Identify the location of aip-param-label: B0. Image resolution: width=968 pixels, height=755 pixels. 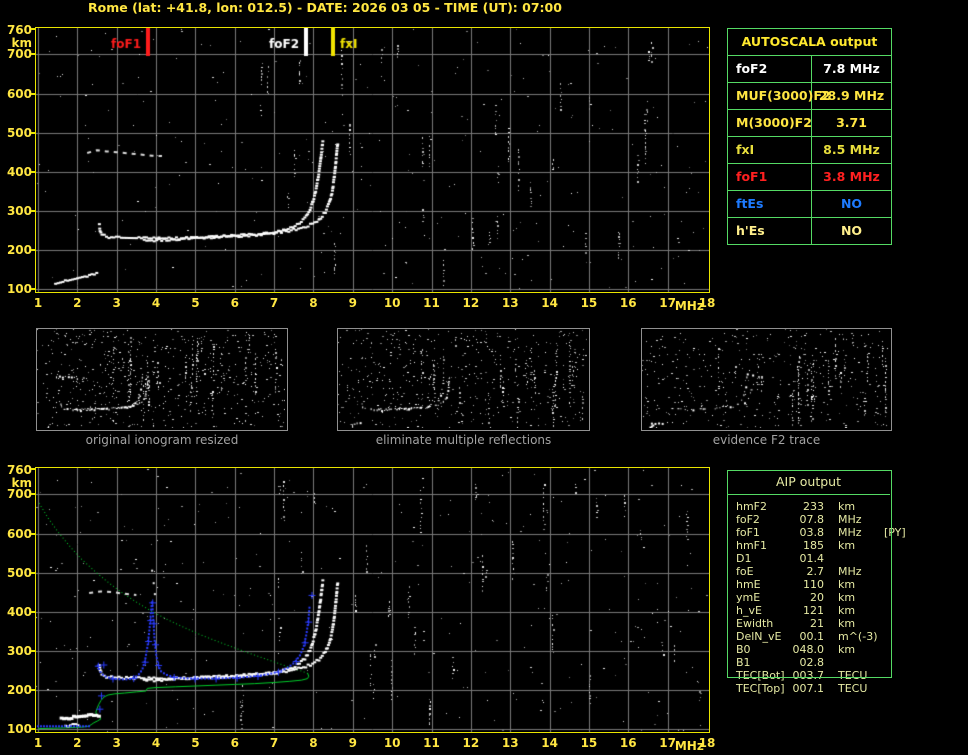
(743, 649).